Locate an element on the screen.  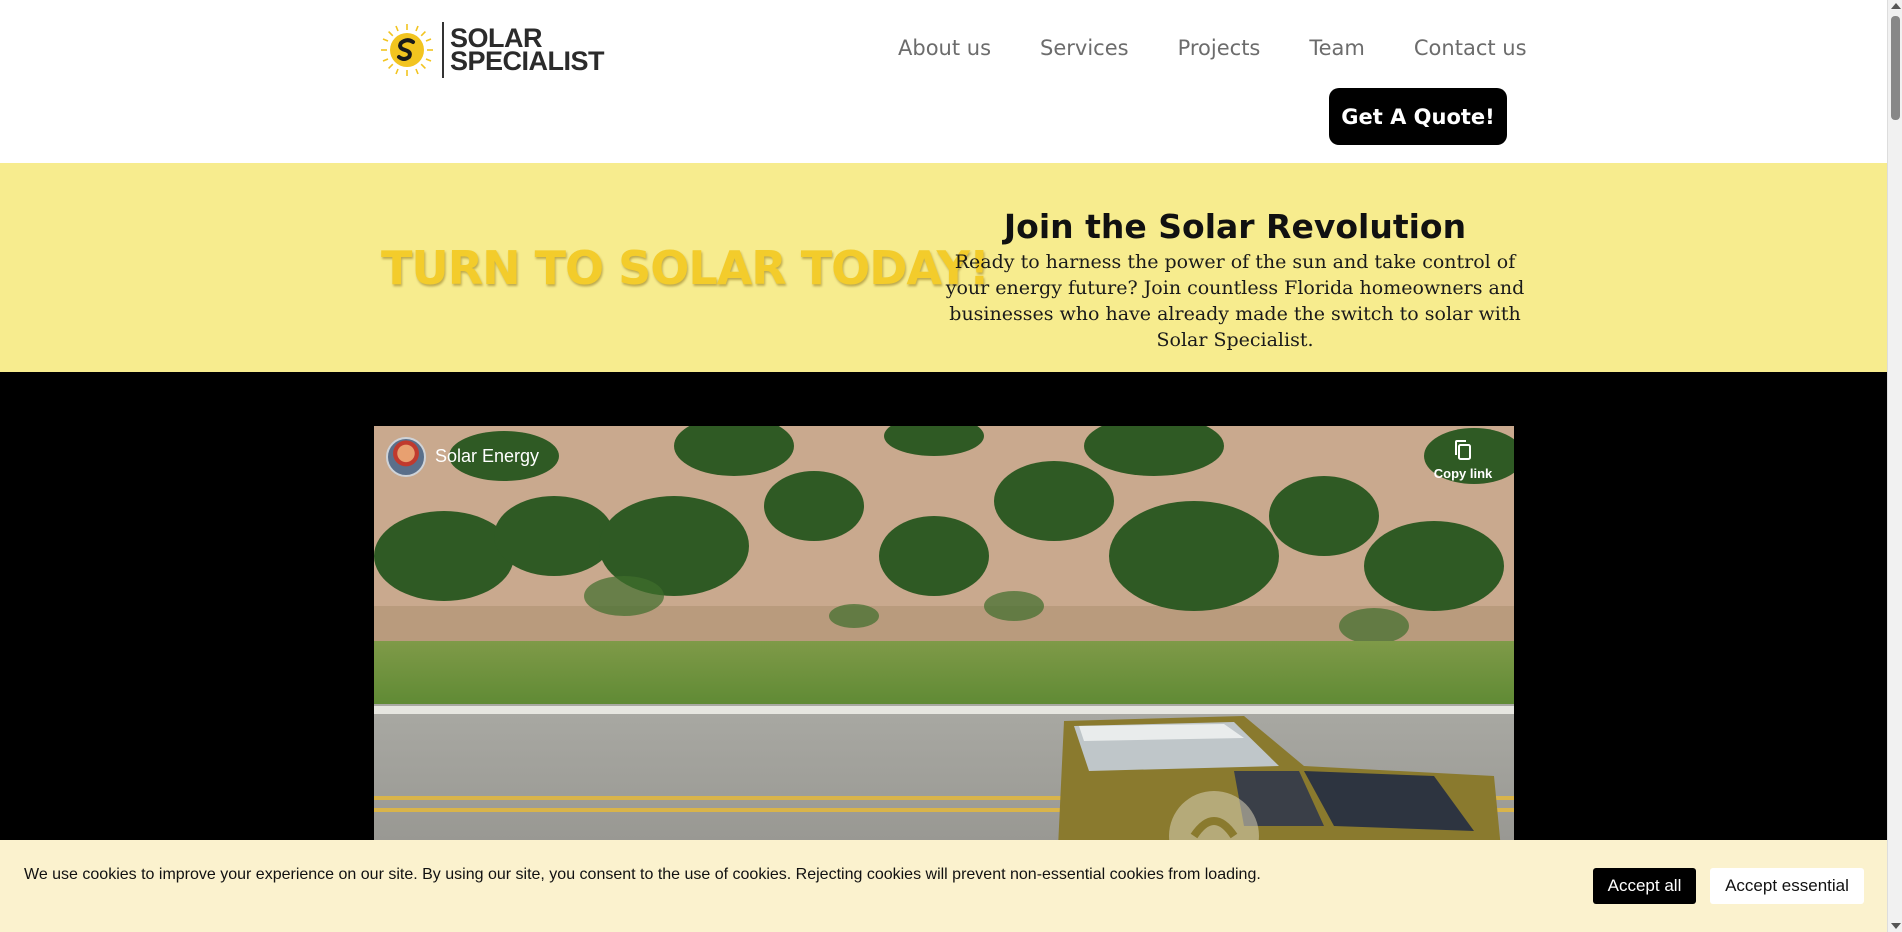
nav-team: Team is located at coordinates (1337, 48).